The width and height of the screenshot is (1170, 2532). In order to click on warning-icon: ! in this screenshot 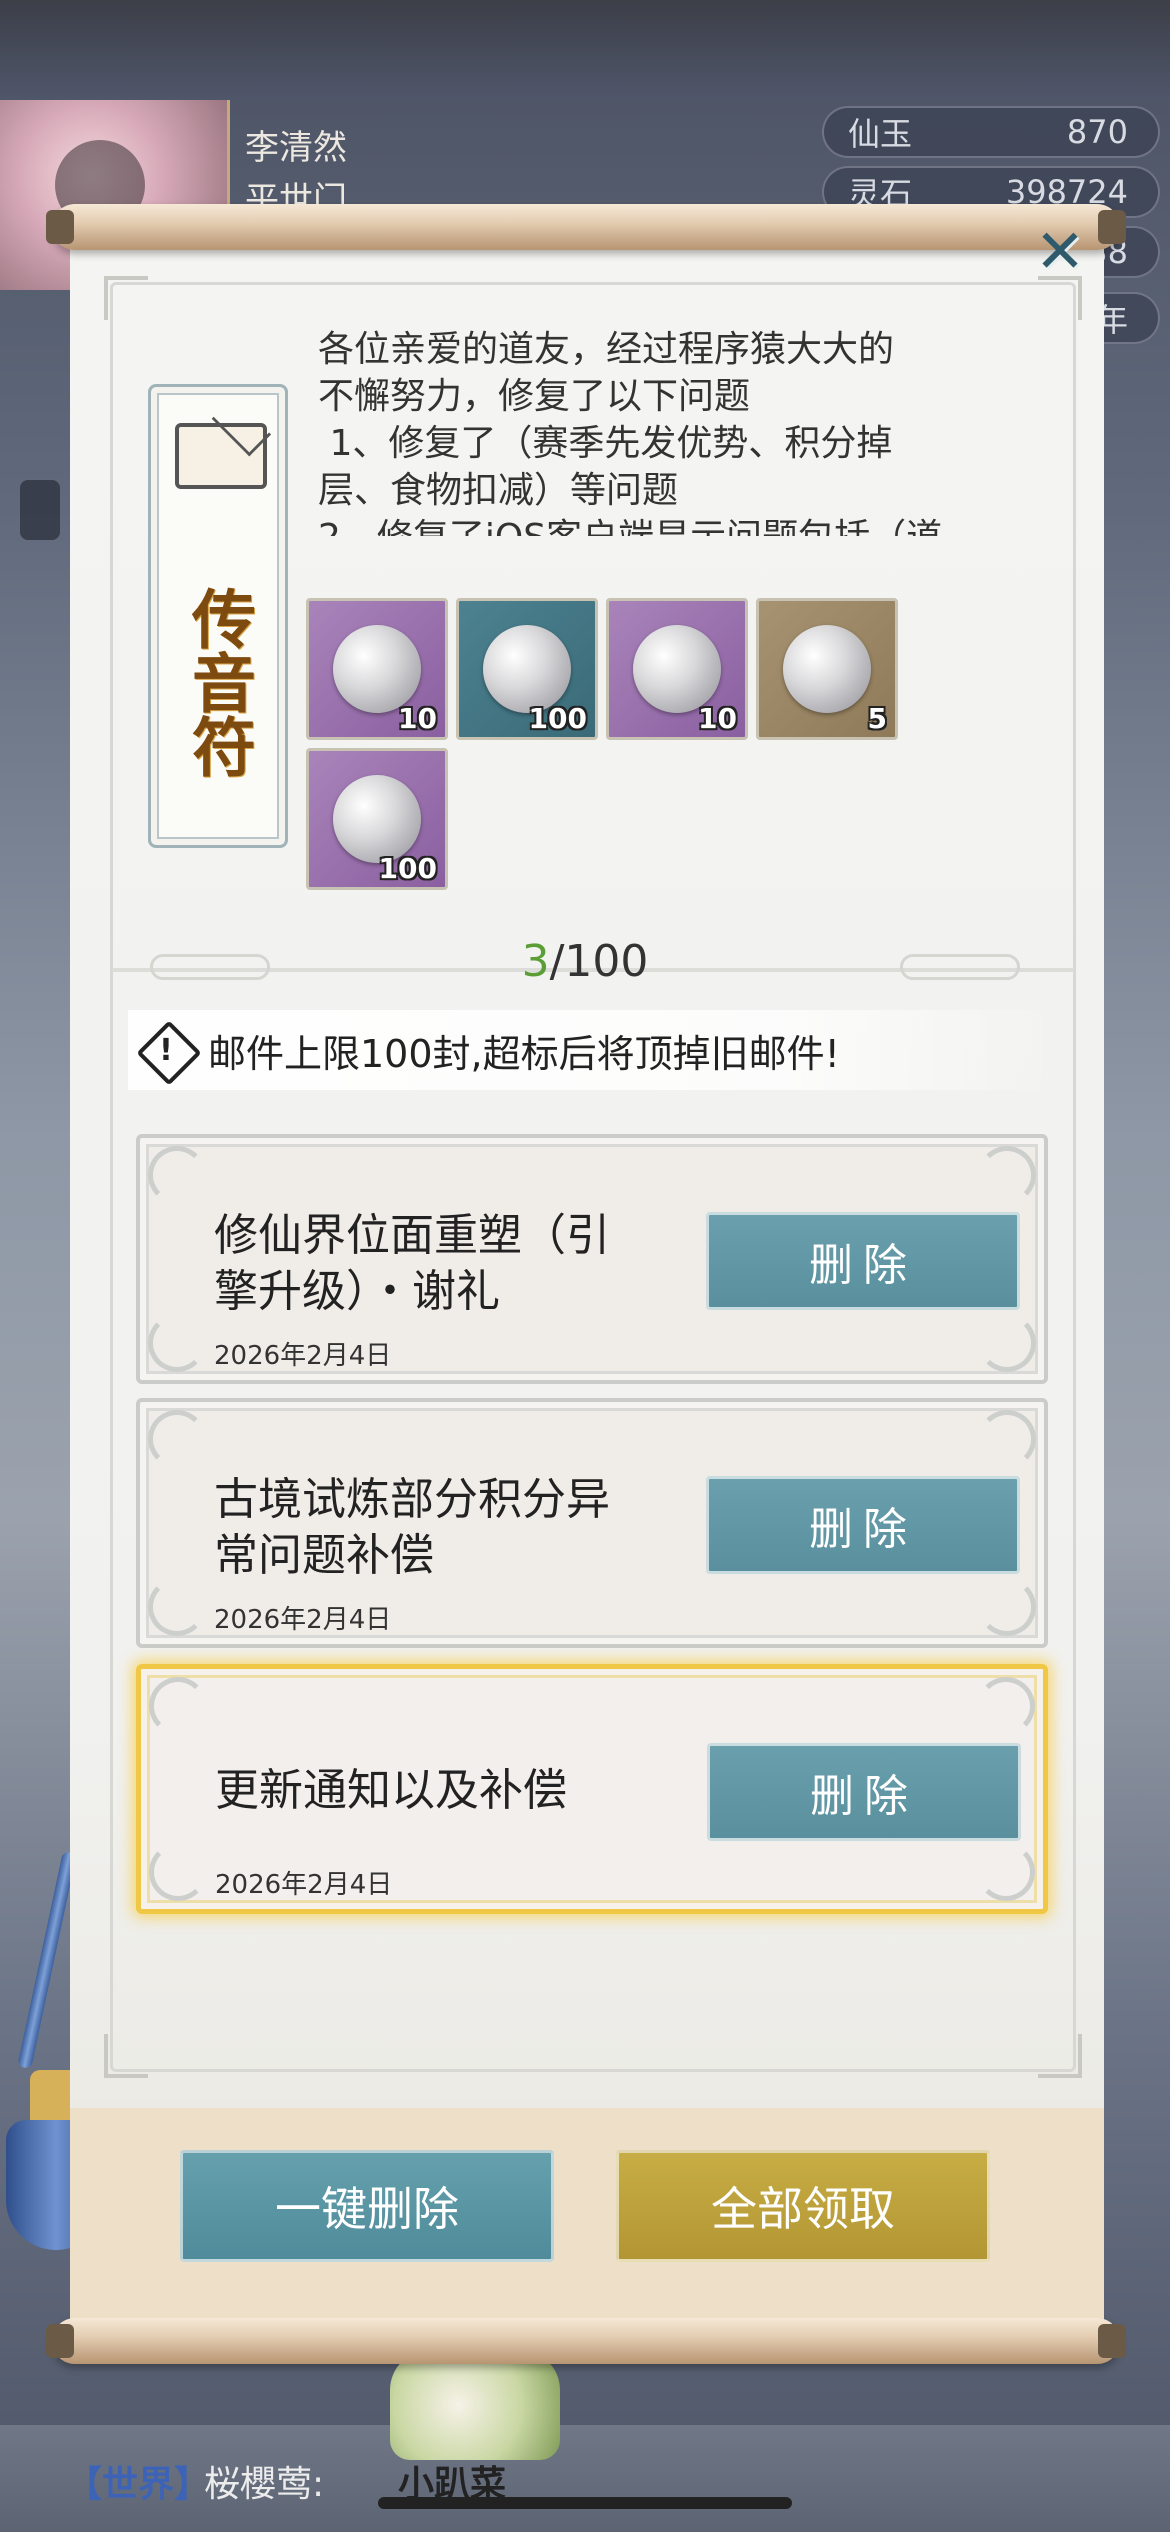, I will do `click(166, 1050)`.